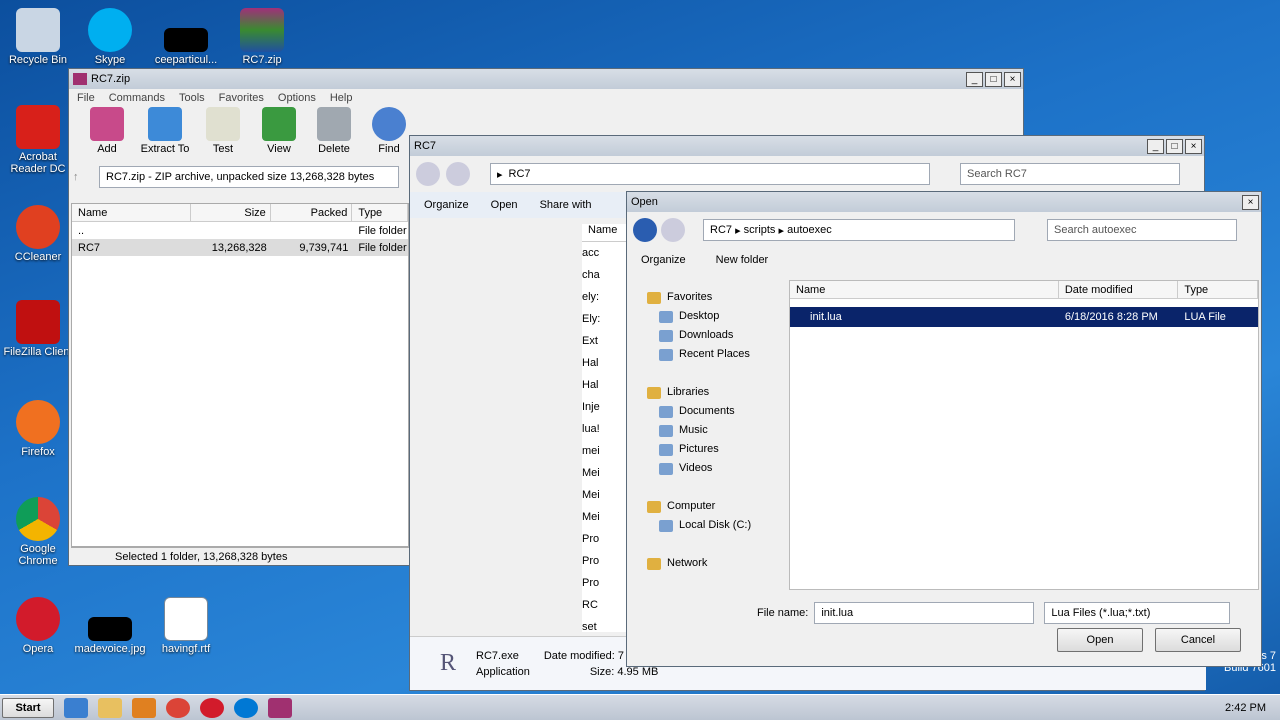 Image resolution: width=1280 pixels, height=720 pixels. Describe the element at coordinates (1155, 146) in the screenshot. I see `minimize-button: _` at that location.